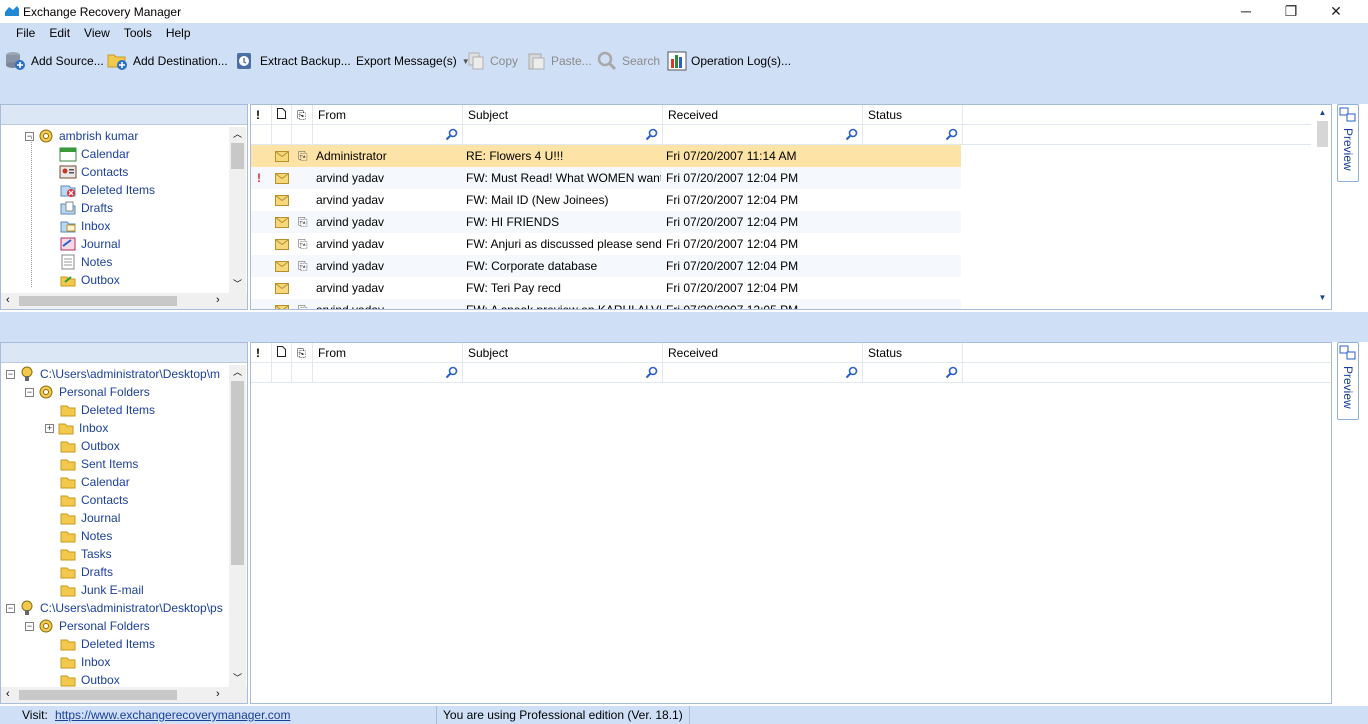  Describe the element at coordinates (172, 715) in the screenshot. I see `website-link: https://www.exchangerecoverymanager.com` at that location.